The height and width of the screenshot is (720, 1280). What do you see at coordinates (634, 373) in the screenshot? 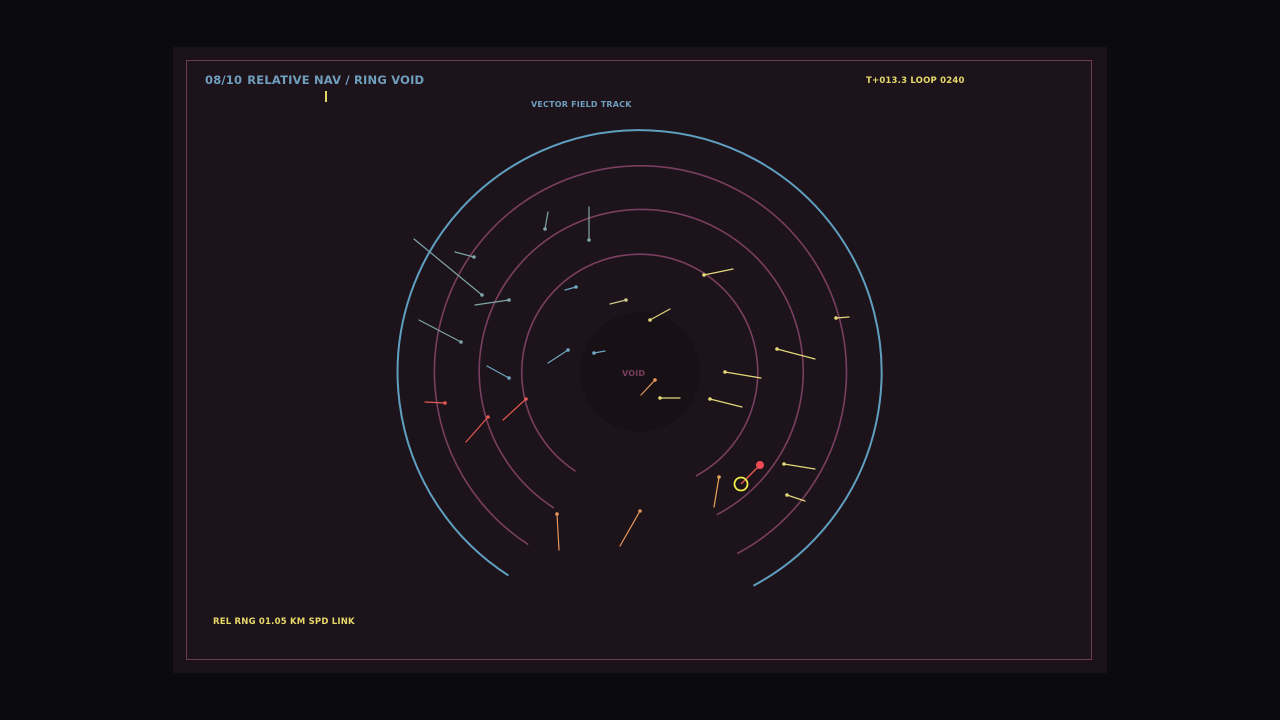
I see `void-label: VOID` at bounding box center [634, 373].